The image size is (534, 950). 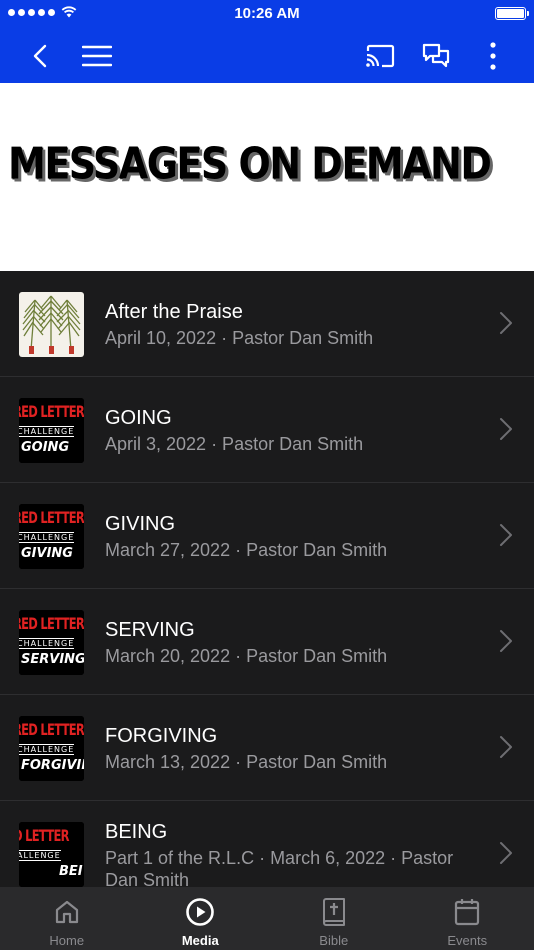 I want to click on message-title: After the Praise, so click(x=174, y=312).